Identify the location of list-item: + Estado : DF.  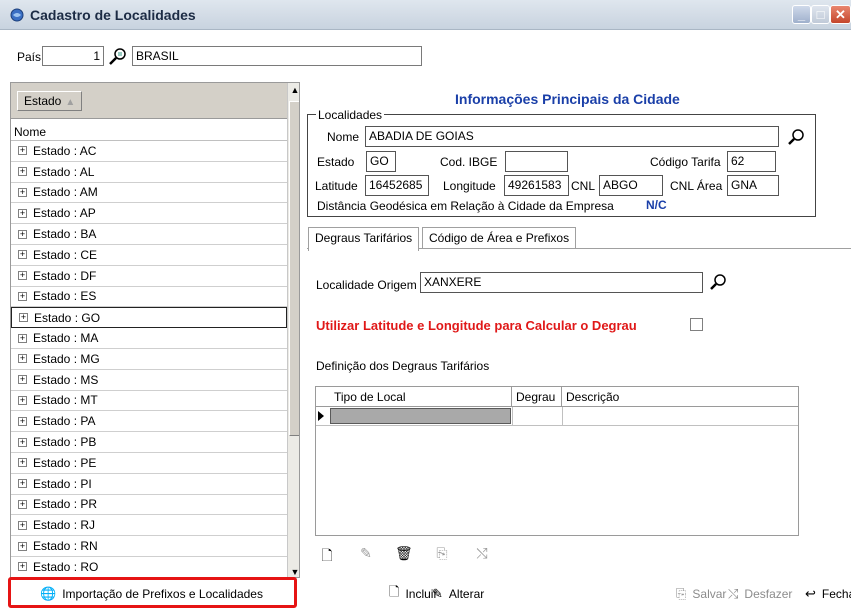
(149, 276).